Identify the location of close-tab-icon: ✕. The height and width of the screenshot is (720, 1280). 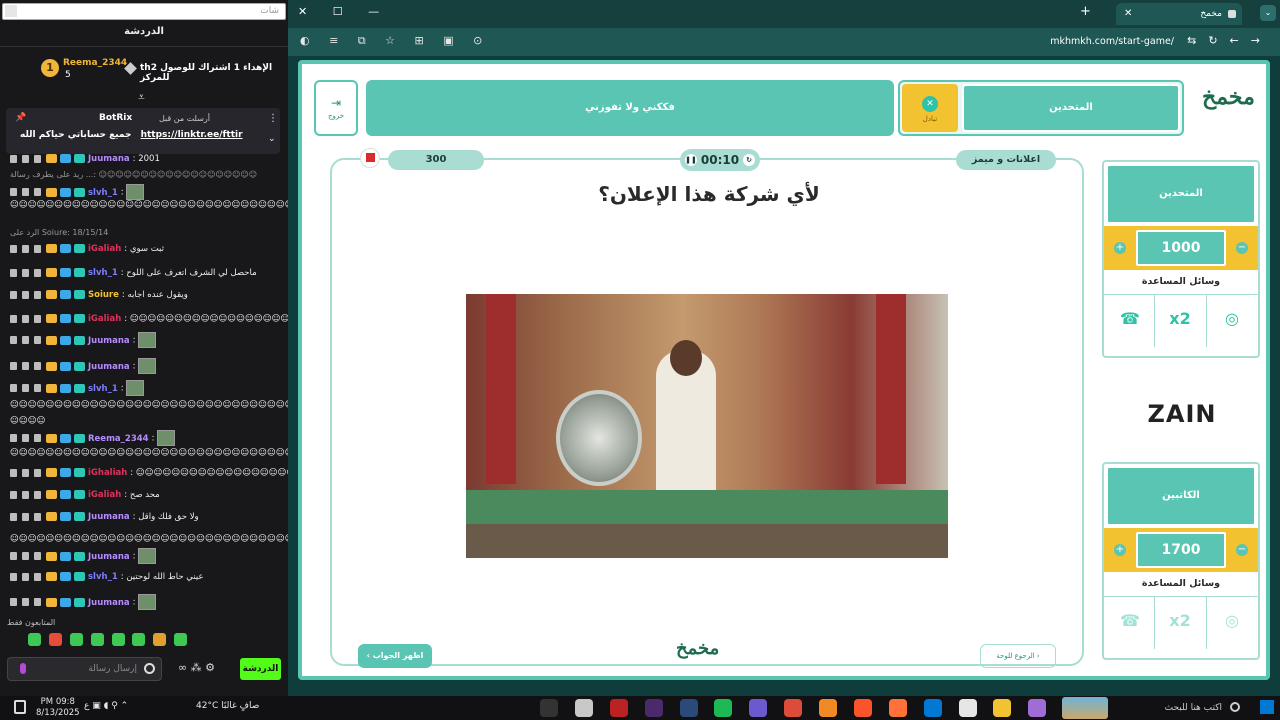
(1128, 14).